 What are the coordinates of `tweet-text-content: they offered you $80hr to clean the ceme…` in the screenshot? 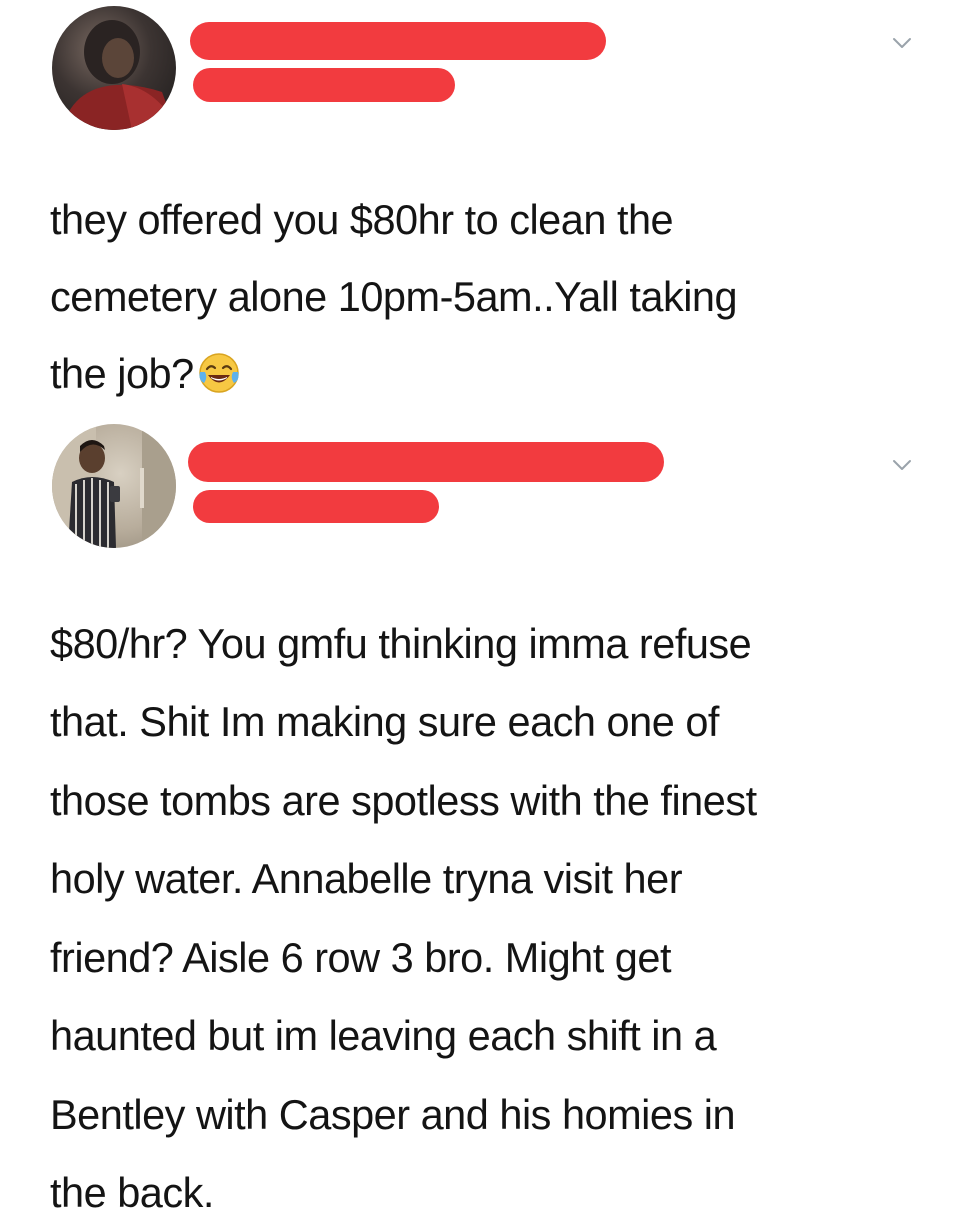 It's located at (394, 297).